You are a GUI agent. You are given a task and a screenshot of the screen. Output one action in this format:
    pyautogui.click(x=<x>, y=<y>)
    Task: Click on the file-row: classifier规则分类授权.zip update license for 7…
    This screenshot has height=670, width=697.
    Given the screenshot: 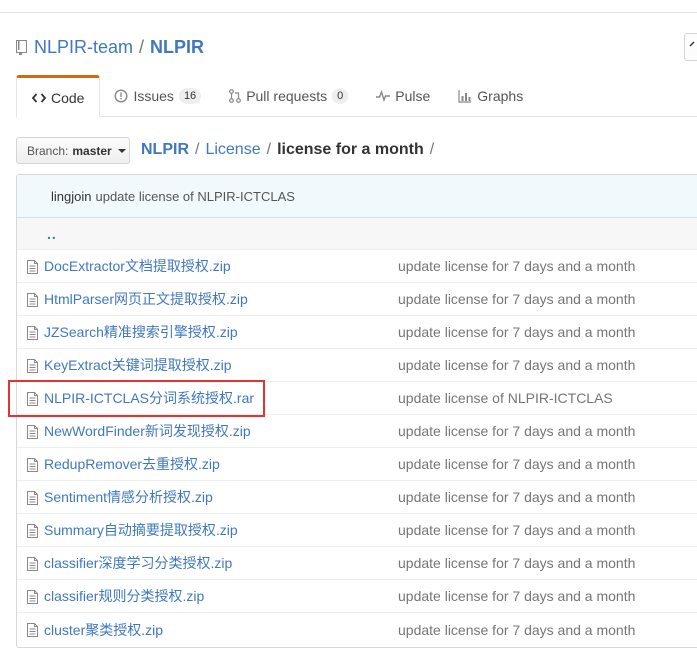 What is the action you would take?
    pyautogui.click(x=357, y=596)
    